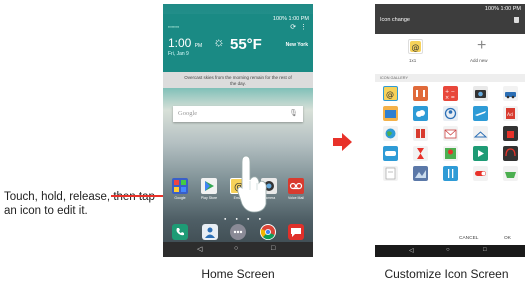 The image size is (530, 292). Describe the element at coordinates (390, 173) in the screenshot. I see `gallery-notepad-icon` at that location.